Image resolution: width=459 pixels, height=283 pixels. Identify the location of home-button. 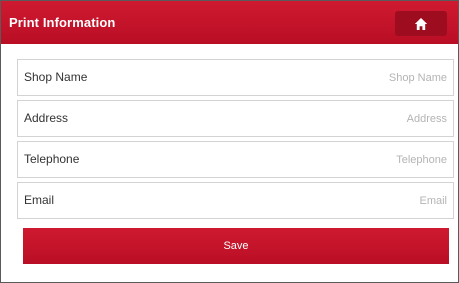
(421, 23).